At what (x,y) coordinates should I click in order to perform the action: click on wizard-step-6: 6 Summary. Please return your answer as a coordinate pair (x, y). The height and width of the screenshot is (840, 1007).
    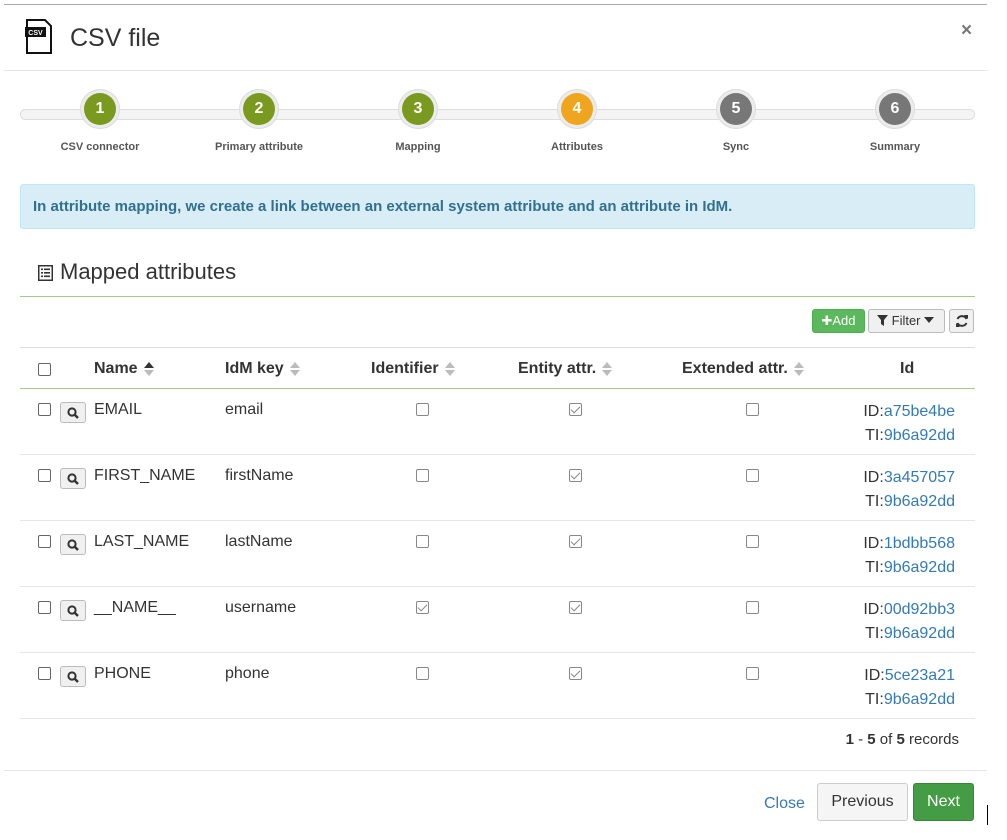
    Looking at the image, I should click on (895, 121).